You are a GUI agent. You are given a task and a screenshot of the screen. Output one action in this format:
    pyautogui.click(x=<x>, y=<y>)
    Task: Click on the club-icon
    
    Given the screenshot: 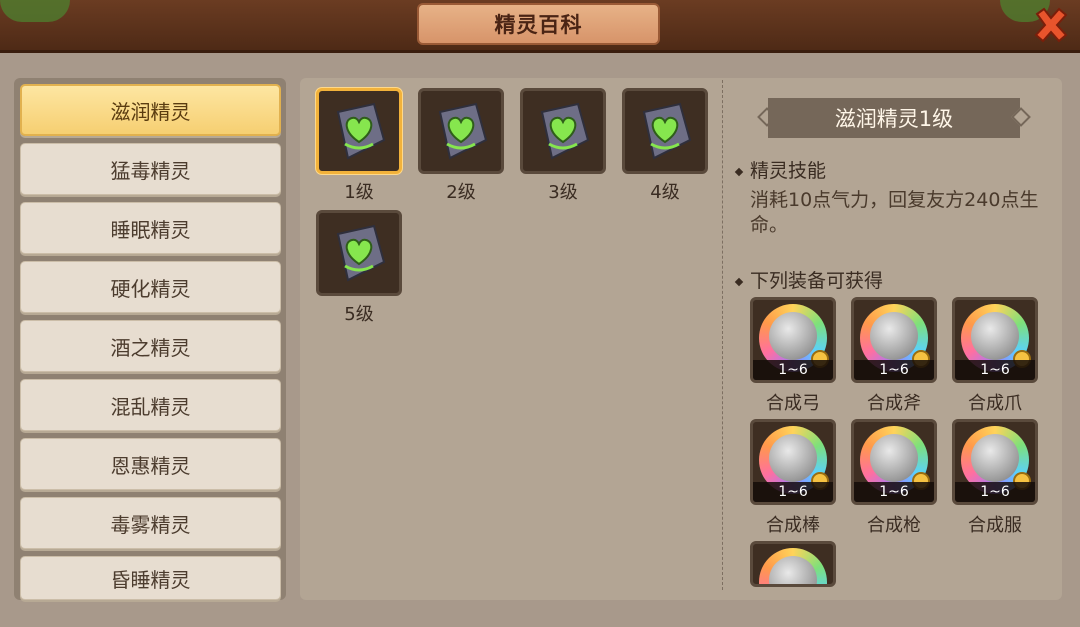 What is the action you would take?
    pyautogui.click(x=793, y=458)
    